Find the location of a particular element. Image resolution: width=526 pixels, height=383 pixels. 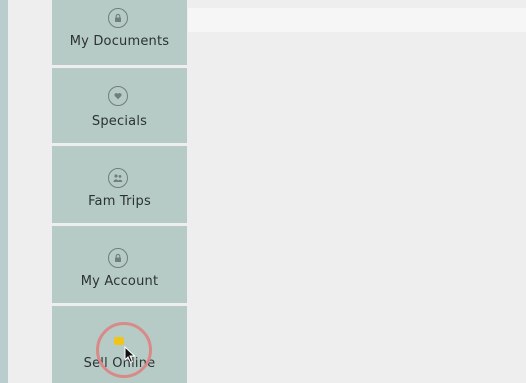

sidebar-item-fam-trips: Fam Trips is located at coordinates (119, 188).